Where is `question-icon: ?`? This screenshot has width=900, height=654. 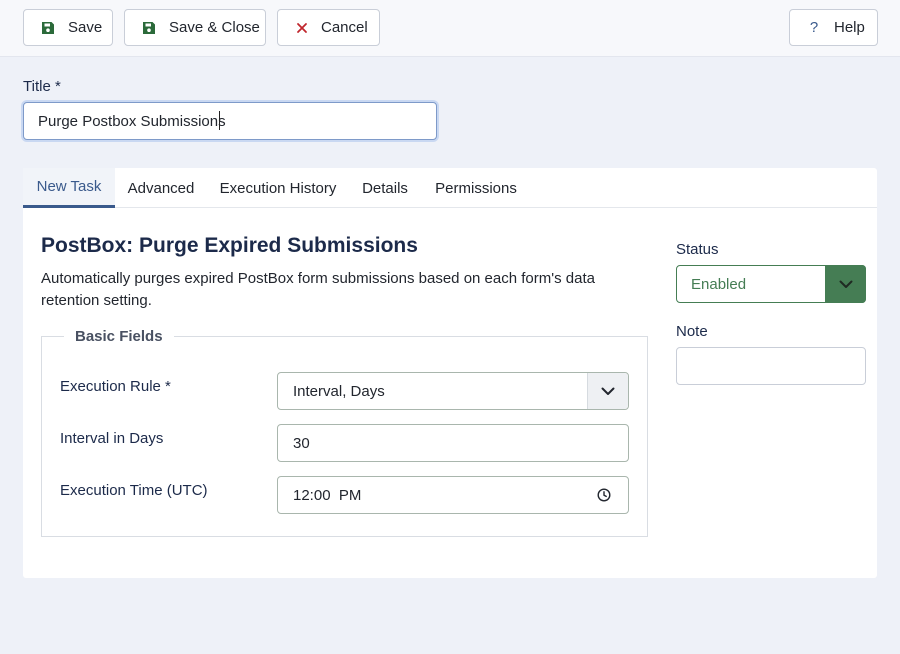
question-icon: ? is located at coordinates (814, 27).